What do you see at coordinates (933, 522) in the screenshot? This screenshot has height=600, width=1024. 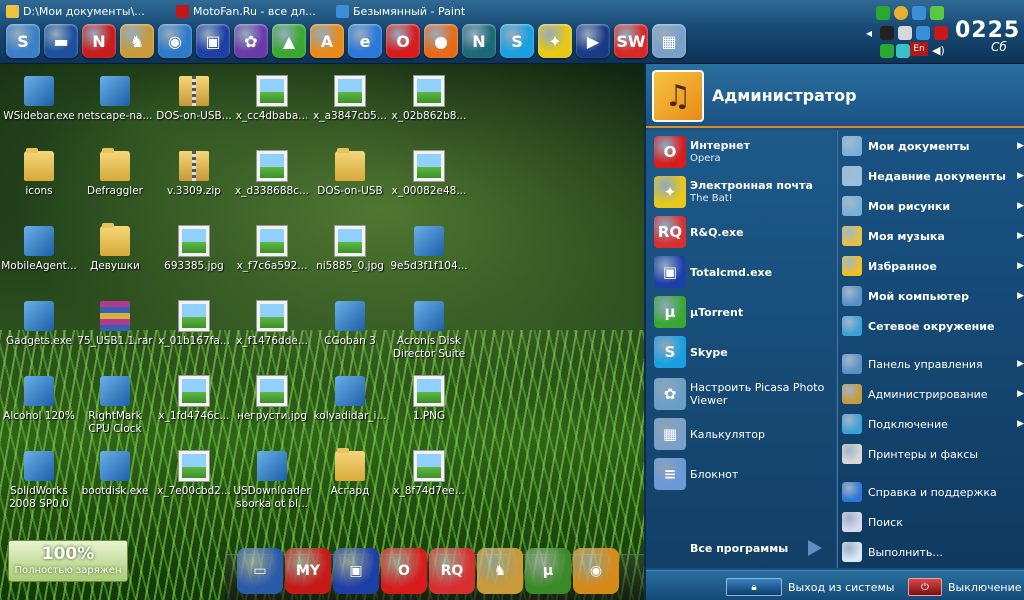 I see `place-item: Поиск` at bounding box center [933, 522].